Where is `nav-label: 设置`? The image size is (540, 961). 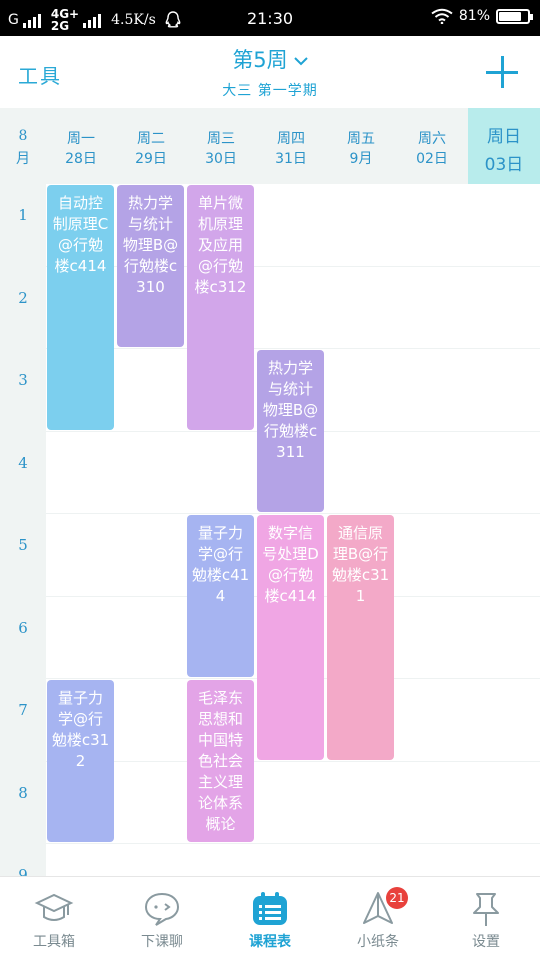
nav-label: 设置 is located at coordinates (486, 942).